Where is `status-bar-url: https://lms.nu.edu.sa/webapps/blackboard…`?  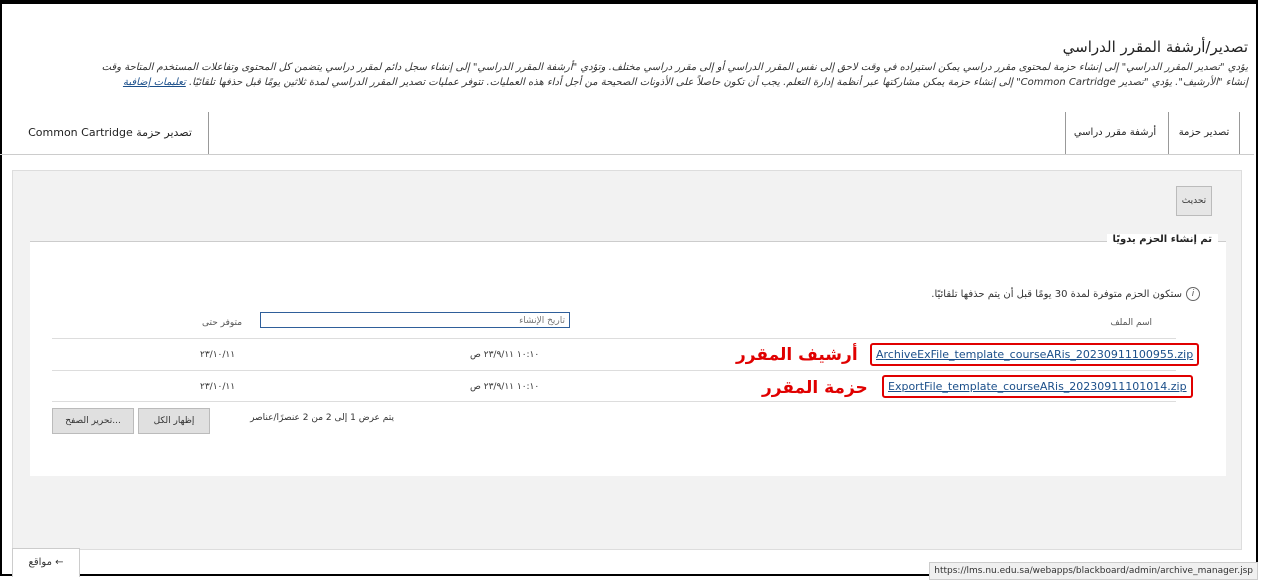 status-bar-url: https://lms.nu.edu.sa/webapps/blackboard… is located at coordinates (1093, 571).